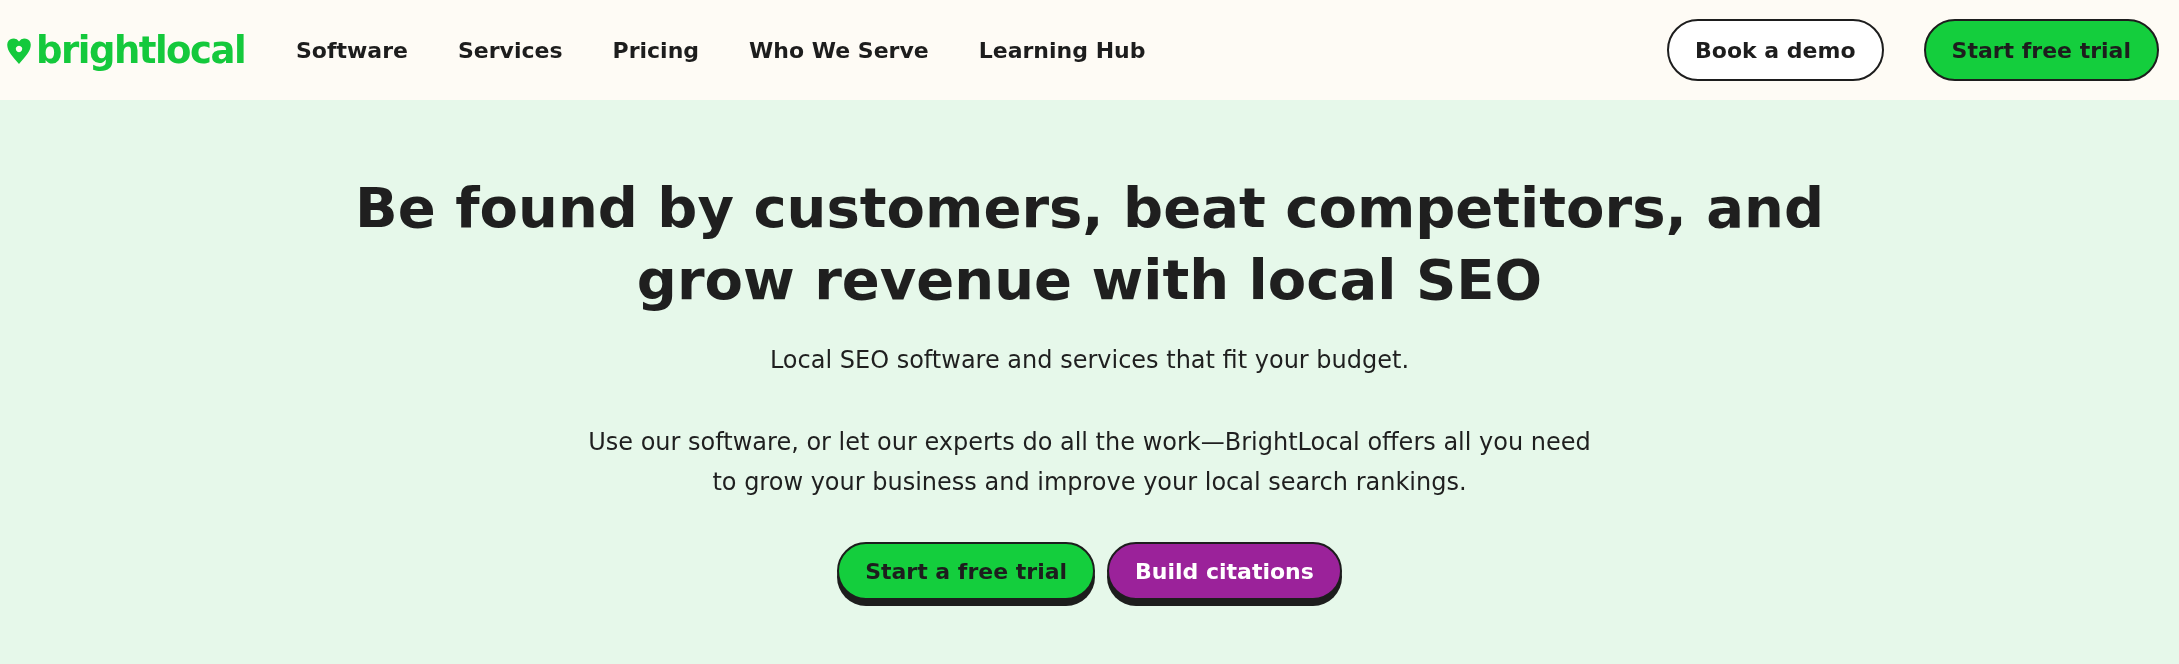 This screenshot has width=2179, height=664. Describe the element at coordinates (1089, 462) in the screenshot. I see `hero-description: Use our software, or let our experts do all the work—BrightLocal offers all you need to grow your business and improve your local search rankings.` at that location.